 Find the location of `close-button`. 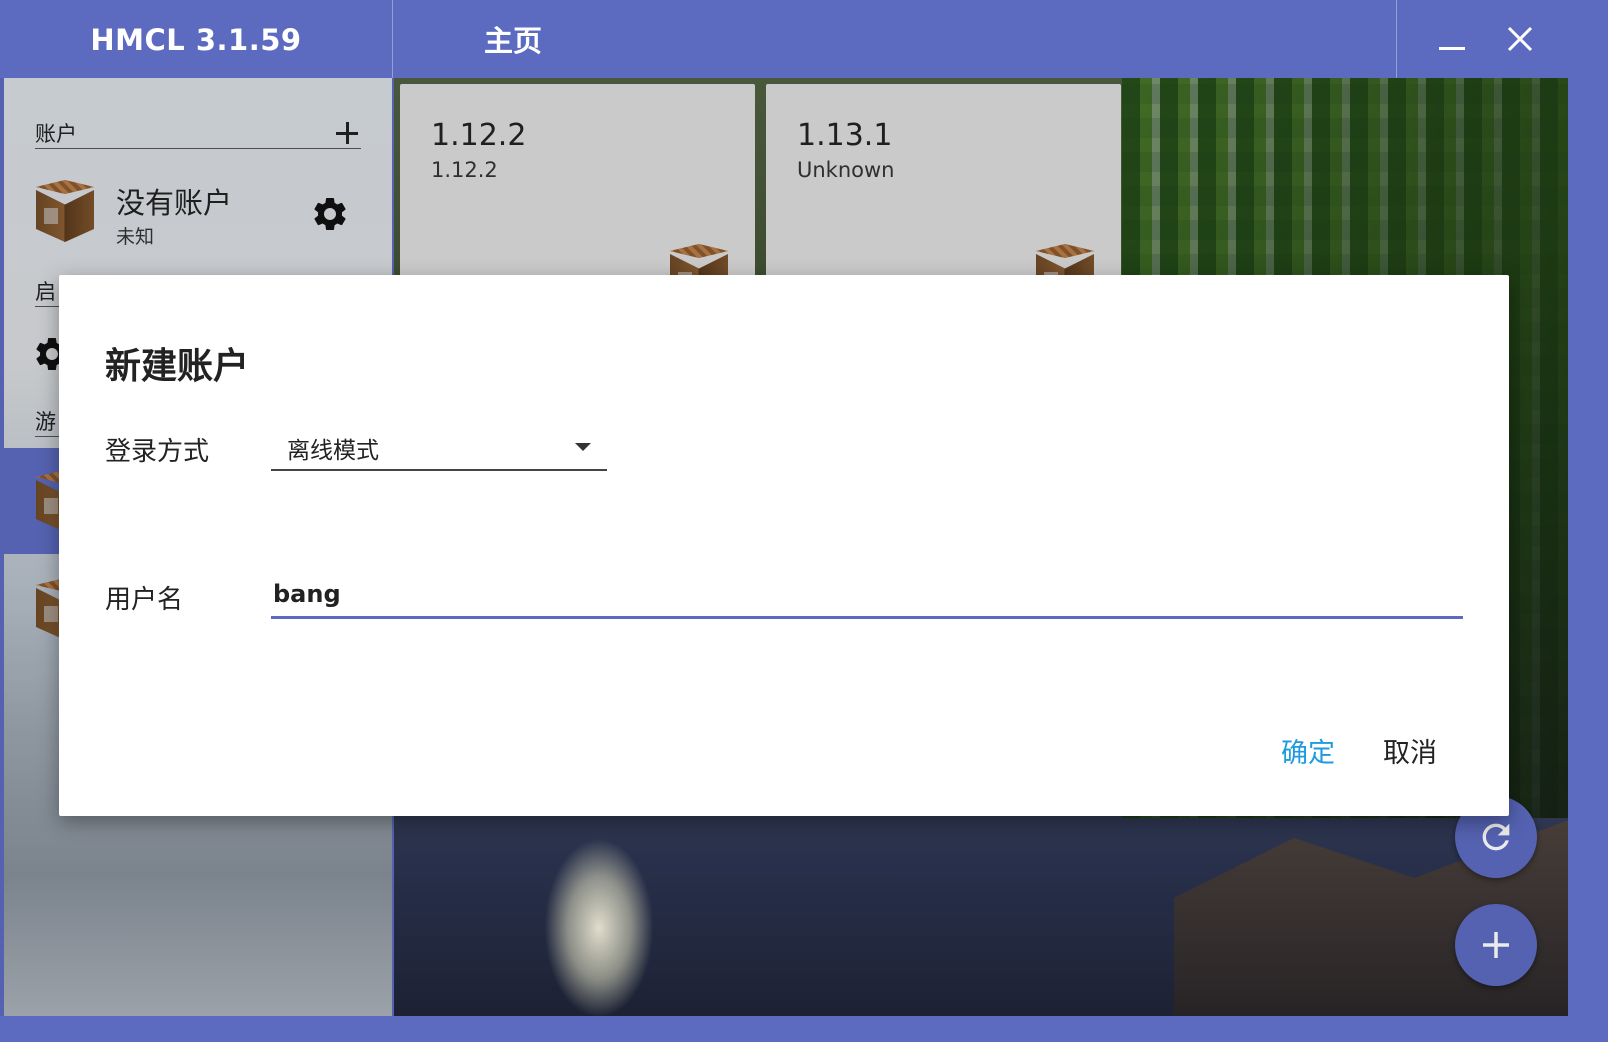

close-button is located at coordinates (1520, 39).